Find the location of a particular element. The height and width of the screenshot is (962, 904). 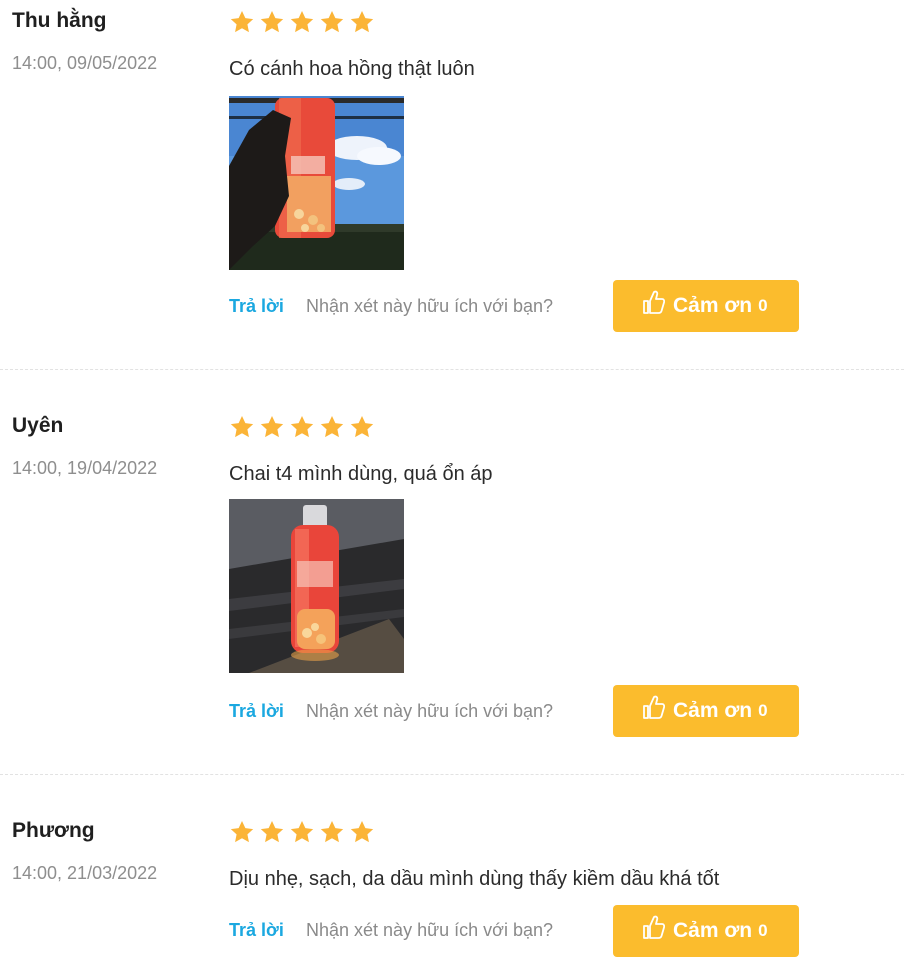

review-date: 14:00, 19/04/2022 is located at coordinates (85, 468).